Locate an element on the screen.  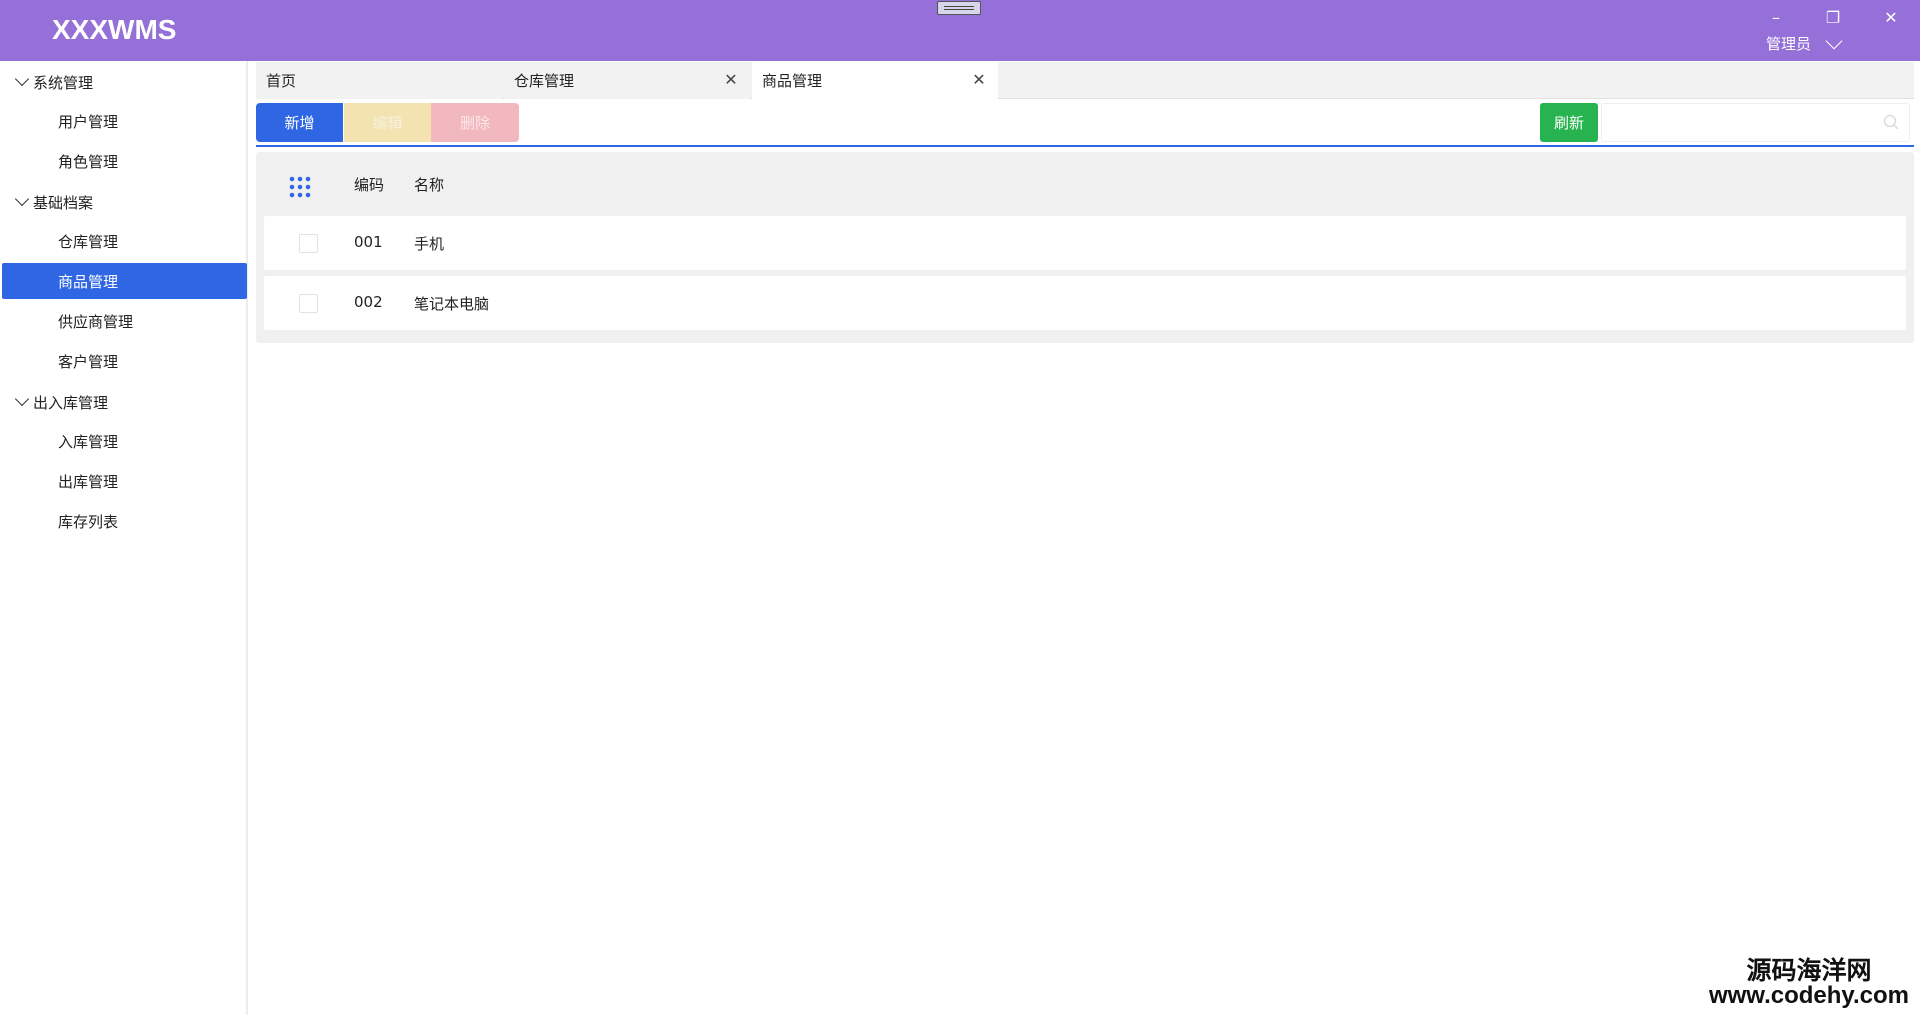
sidebar-group-label: 系统管理 is located at coordinates (63, 82).